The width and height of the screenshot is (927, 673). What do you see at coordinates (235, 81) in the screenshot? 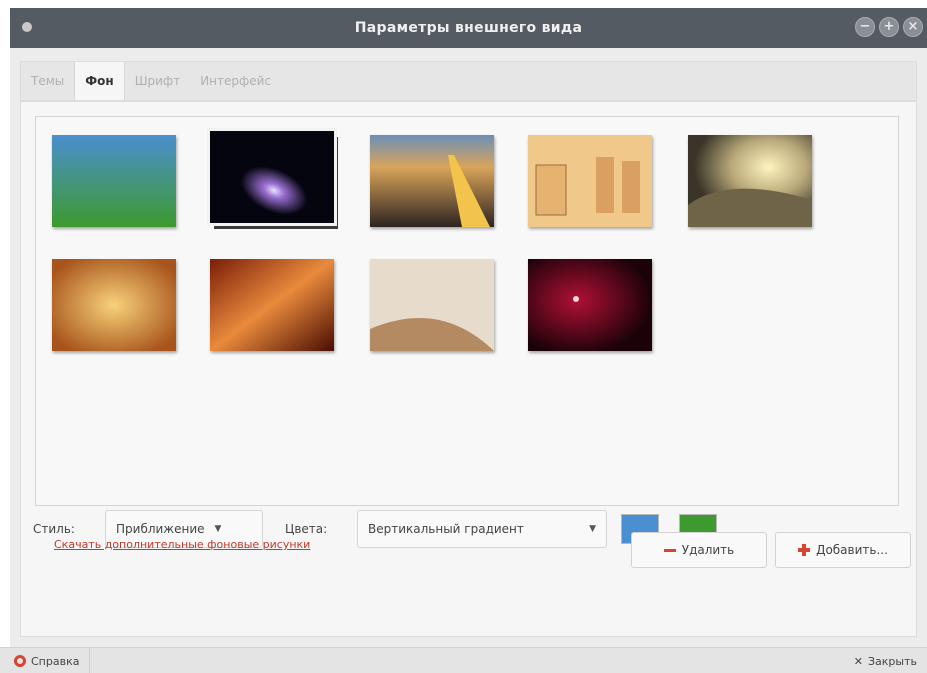
I see `tab-interface: Интерфейс` at bounding box center [235, 81].